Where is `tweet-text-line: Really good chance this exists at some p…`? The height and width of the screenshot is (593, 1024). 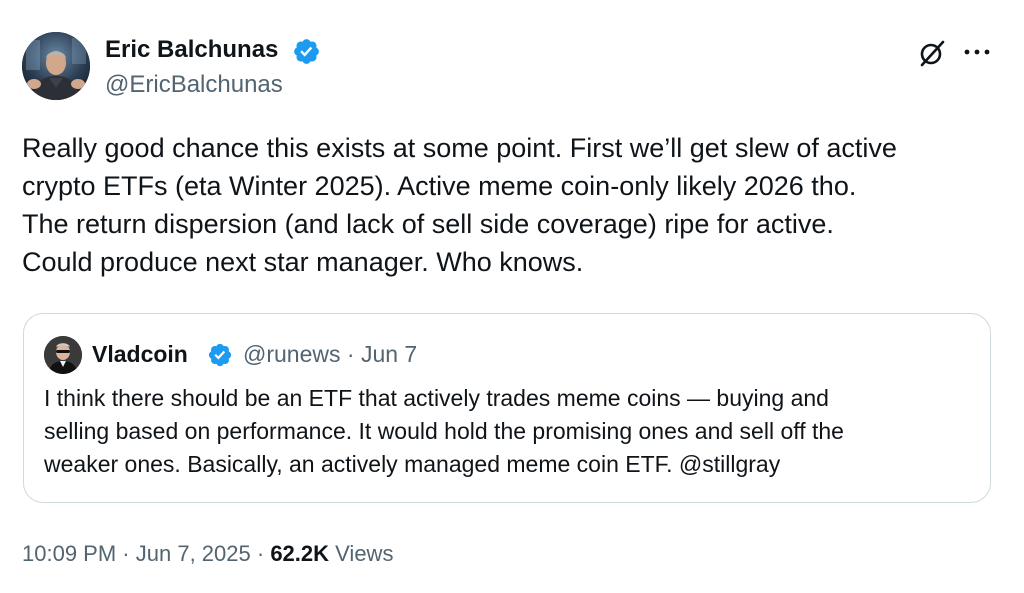
tweet-text-line: Really good chance this exists at some p… is located at coordinates (459, 148).